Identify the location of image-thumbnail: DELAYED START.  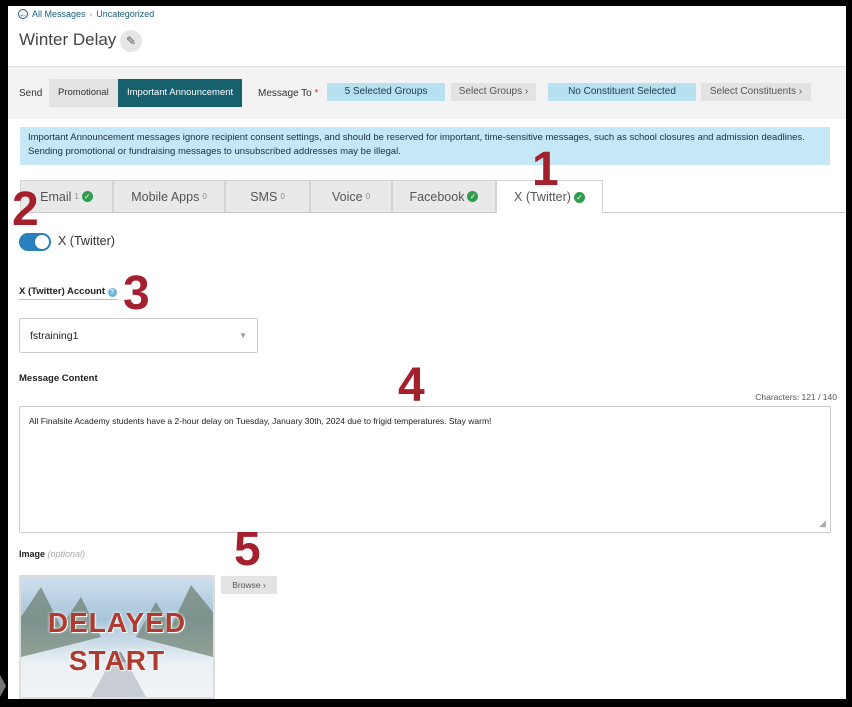
(117, 637).